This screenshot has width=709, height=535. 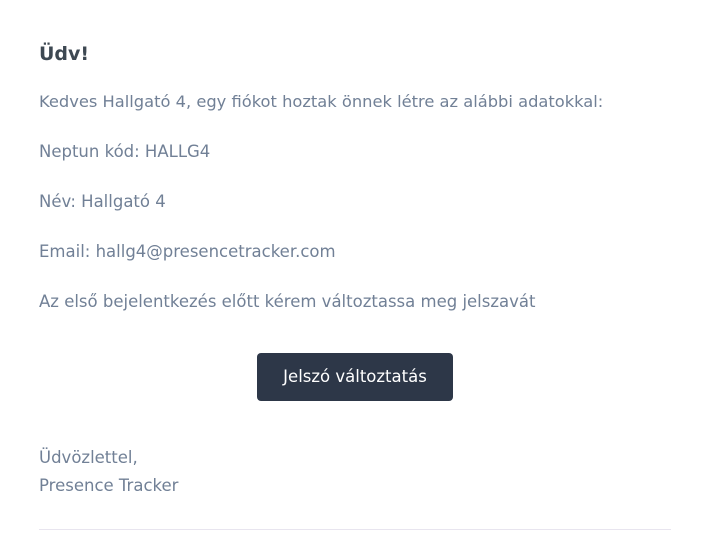 What do you see at coordinates (88, 457) in the screenshot?
I see `salutation-text: Üdvözlettel,` at bounding box center [88, 457].